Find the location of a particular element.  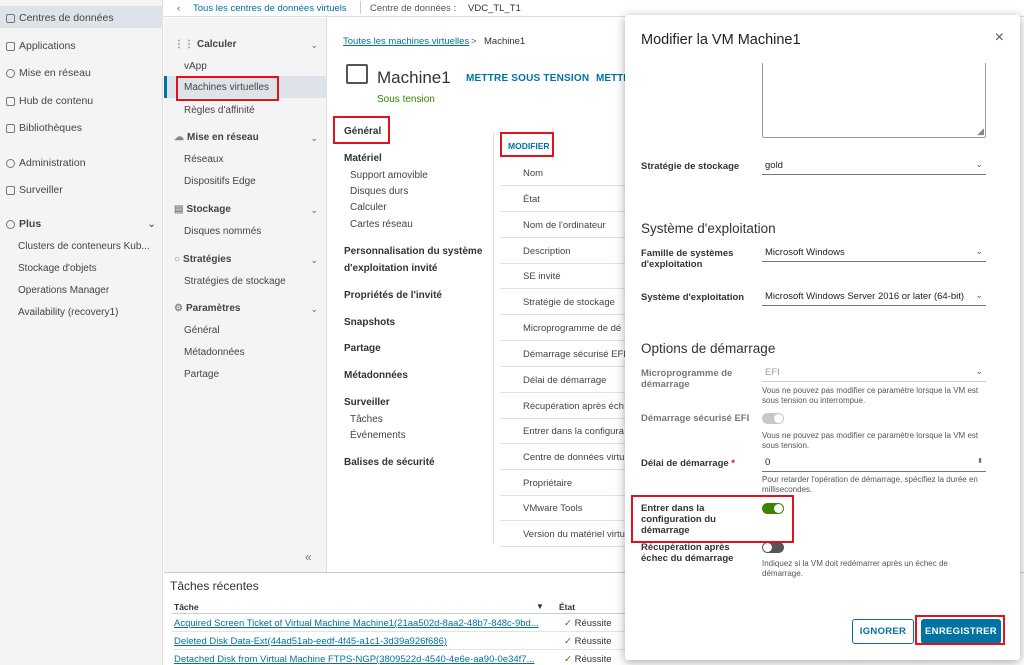

secnav-item-metadata: Métadonnées is located at coordinates (214, 352).